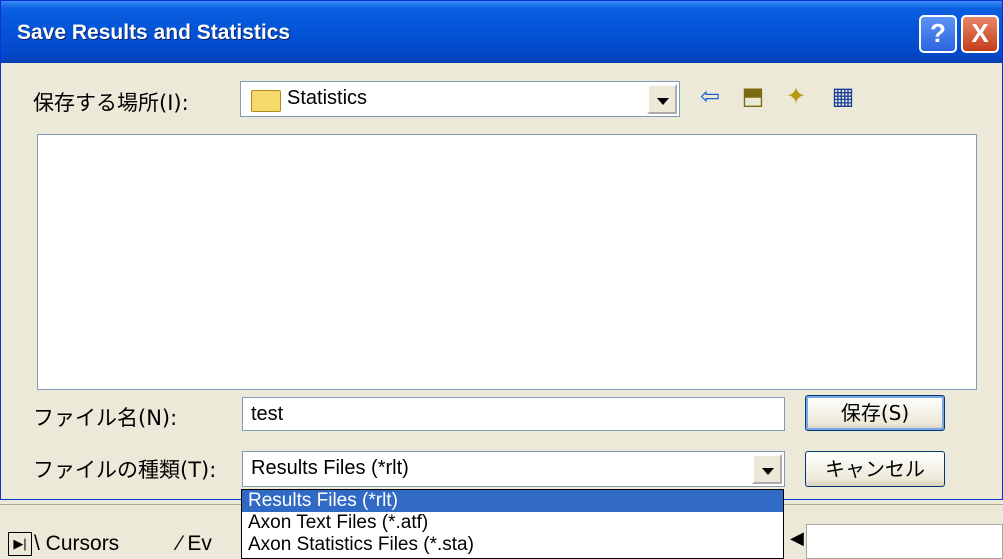  I want to click on folder-icon, so click(266, 101).